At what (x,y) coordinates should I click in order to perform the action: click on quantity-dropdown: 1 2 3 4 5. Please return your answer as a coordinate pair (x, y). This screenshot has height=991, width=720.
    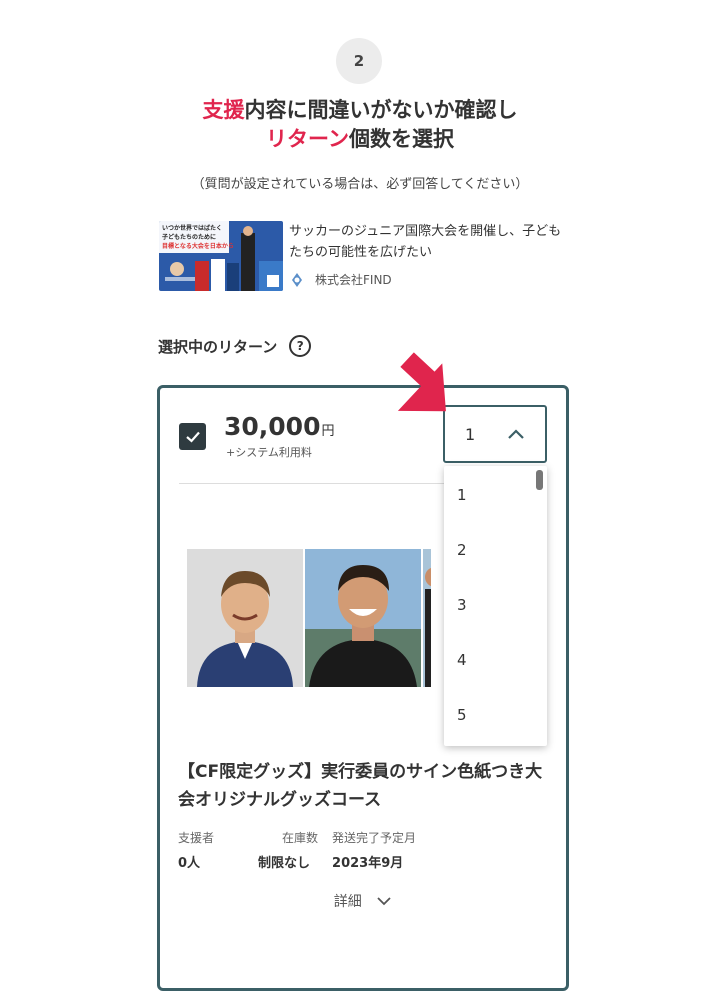
    Looking at the image, I should click on (495, 606).